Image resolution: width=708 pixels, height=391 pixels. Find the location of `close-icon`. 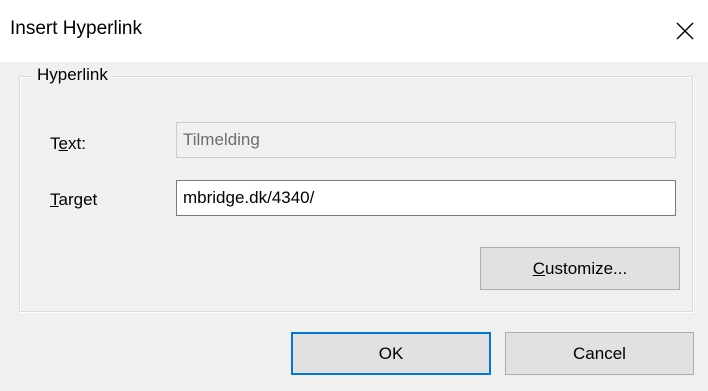

close-icon is located at coordinates (685, 31).